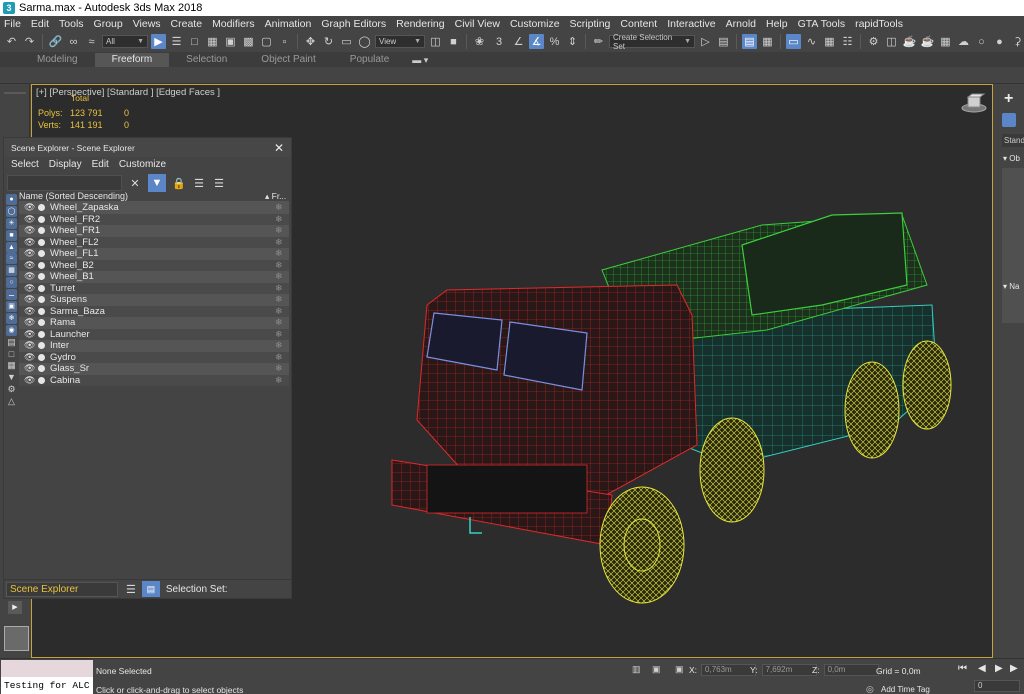  What do you see at coordinates (15, 607) in the screenshot?
I see `play-icon: ▶` at bounding box center [15, 607].